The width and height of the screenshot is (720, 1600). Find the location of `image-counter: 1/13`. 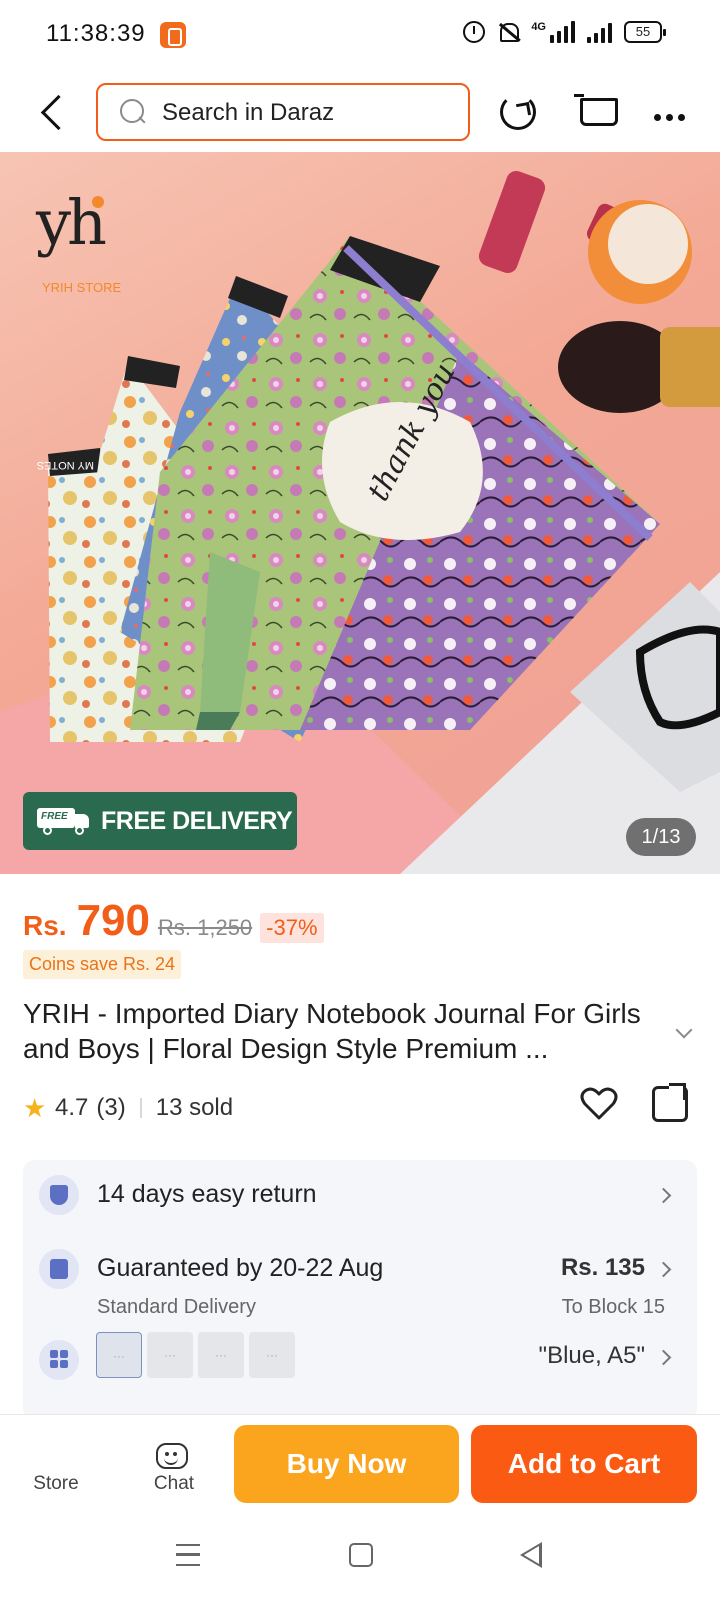

image-counter: 1/13 is located at coordinates (661, 837).